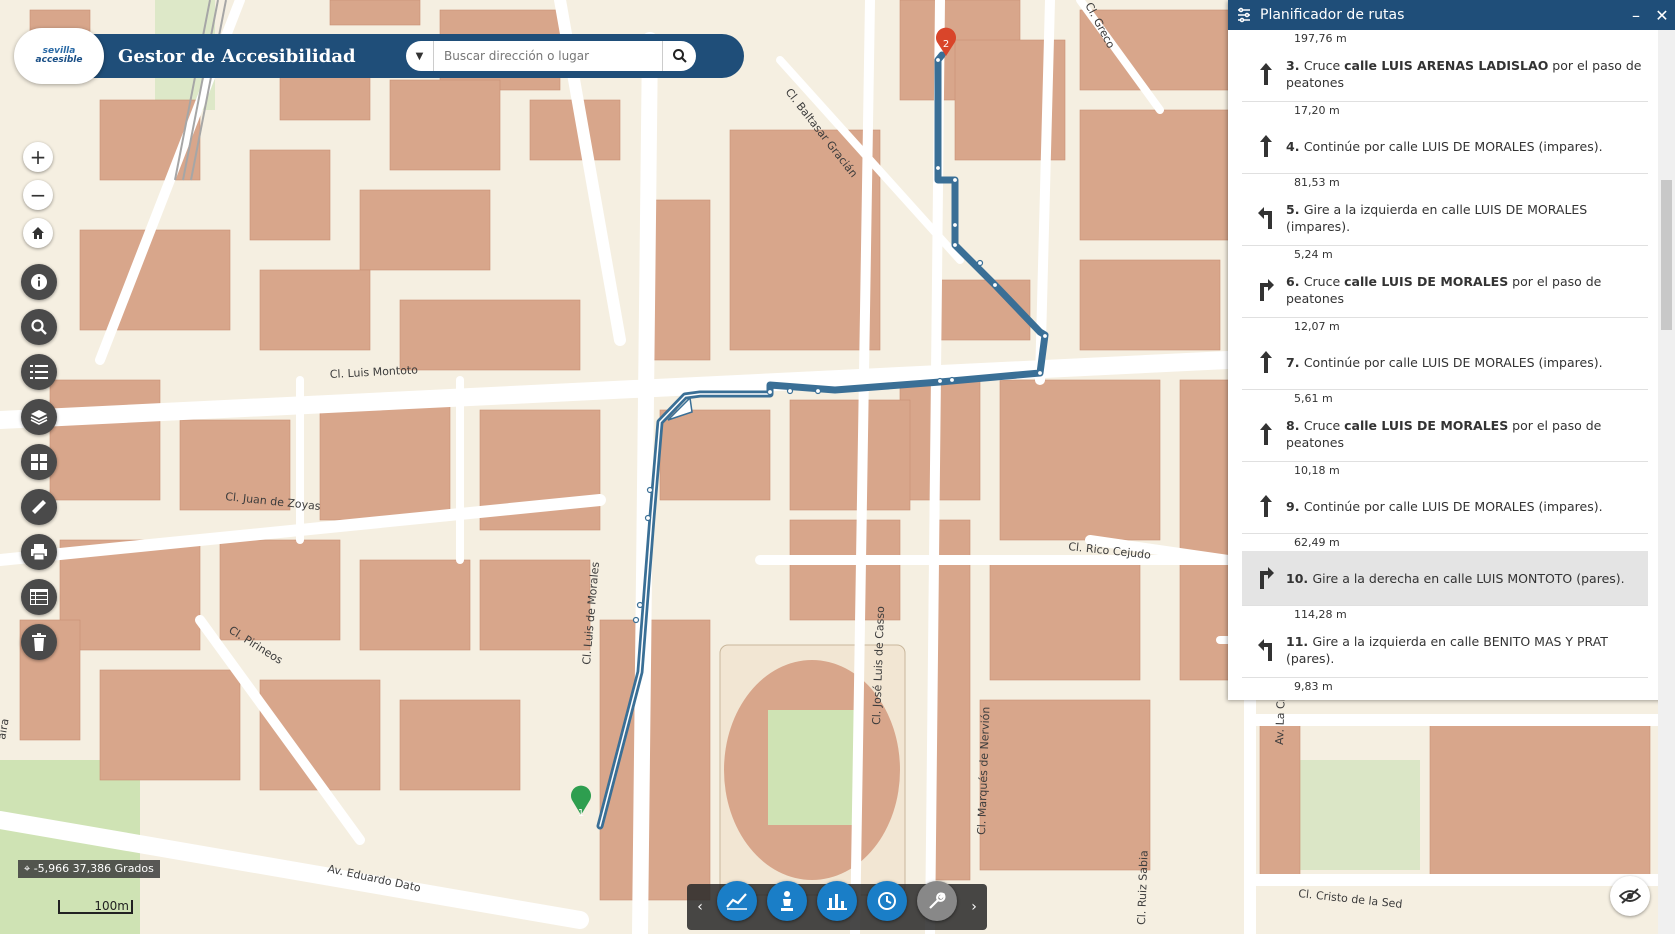 This screenshot has height=934, width=1675. Describe the element at coordinates (1426, 425) in the screenshot. I see `step-street: calle LUIS DE MORALES` at that location.